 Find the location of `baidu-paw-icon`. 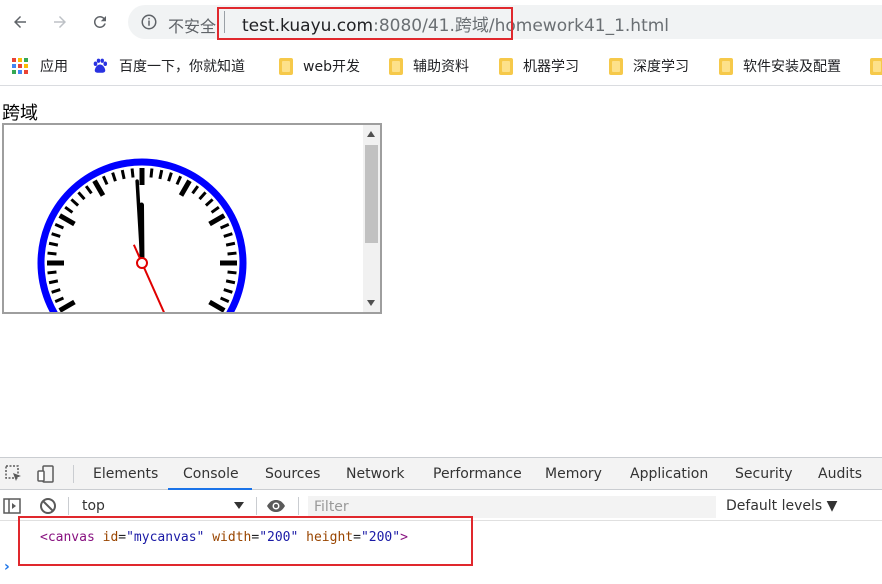

baidu-paw-icon is located at coordinates (100, 66).